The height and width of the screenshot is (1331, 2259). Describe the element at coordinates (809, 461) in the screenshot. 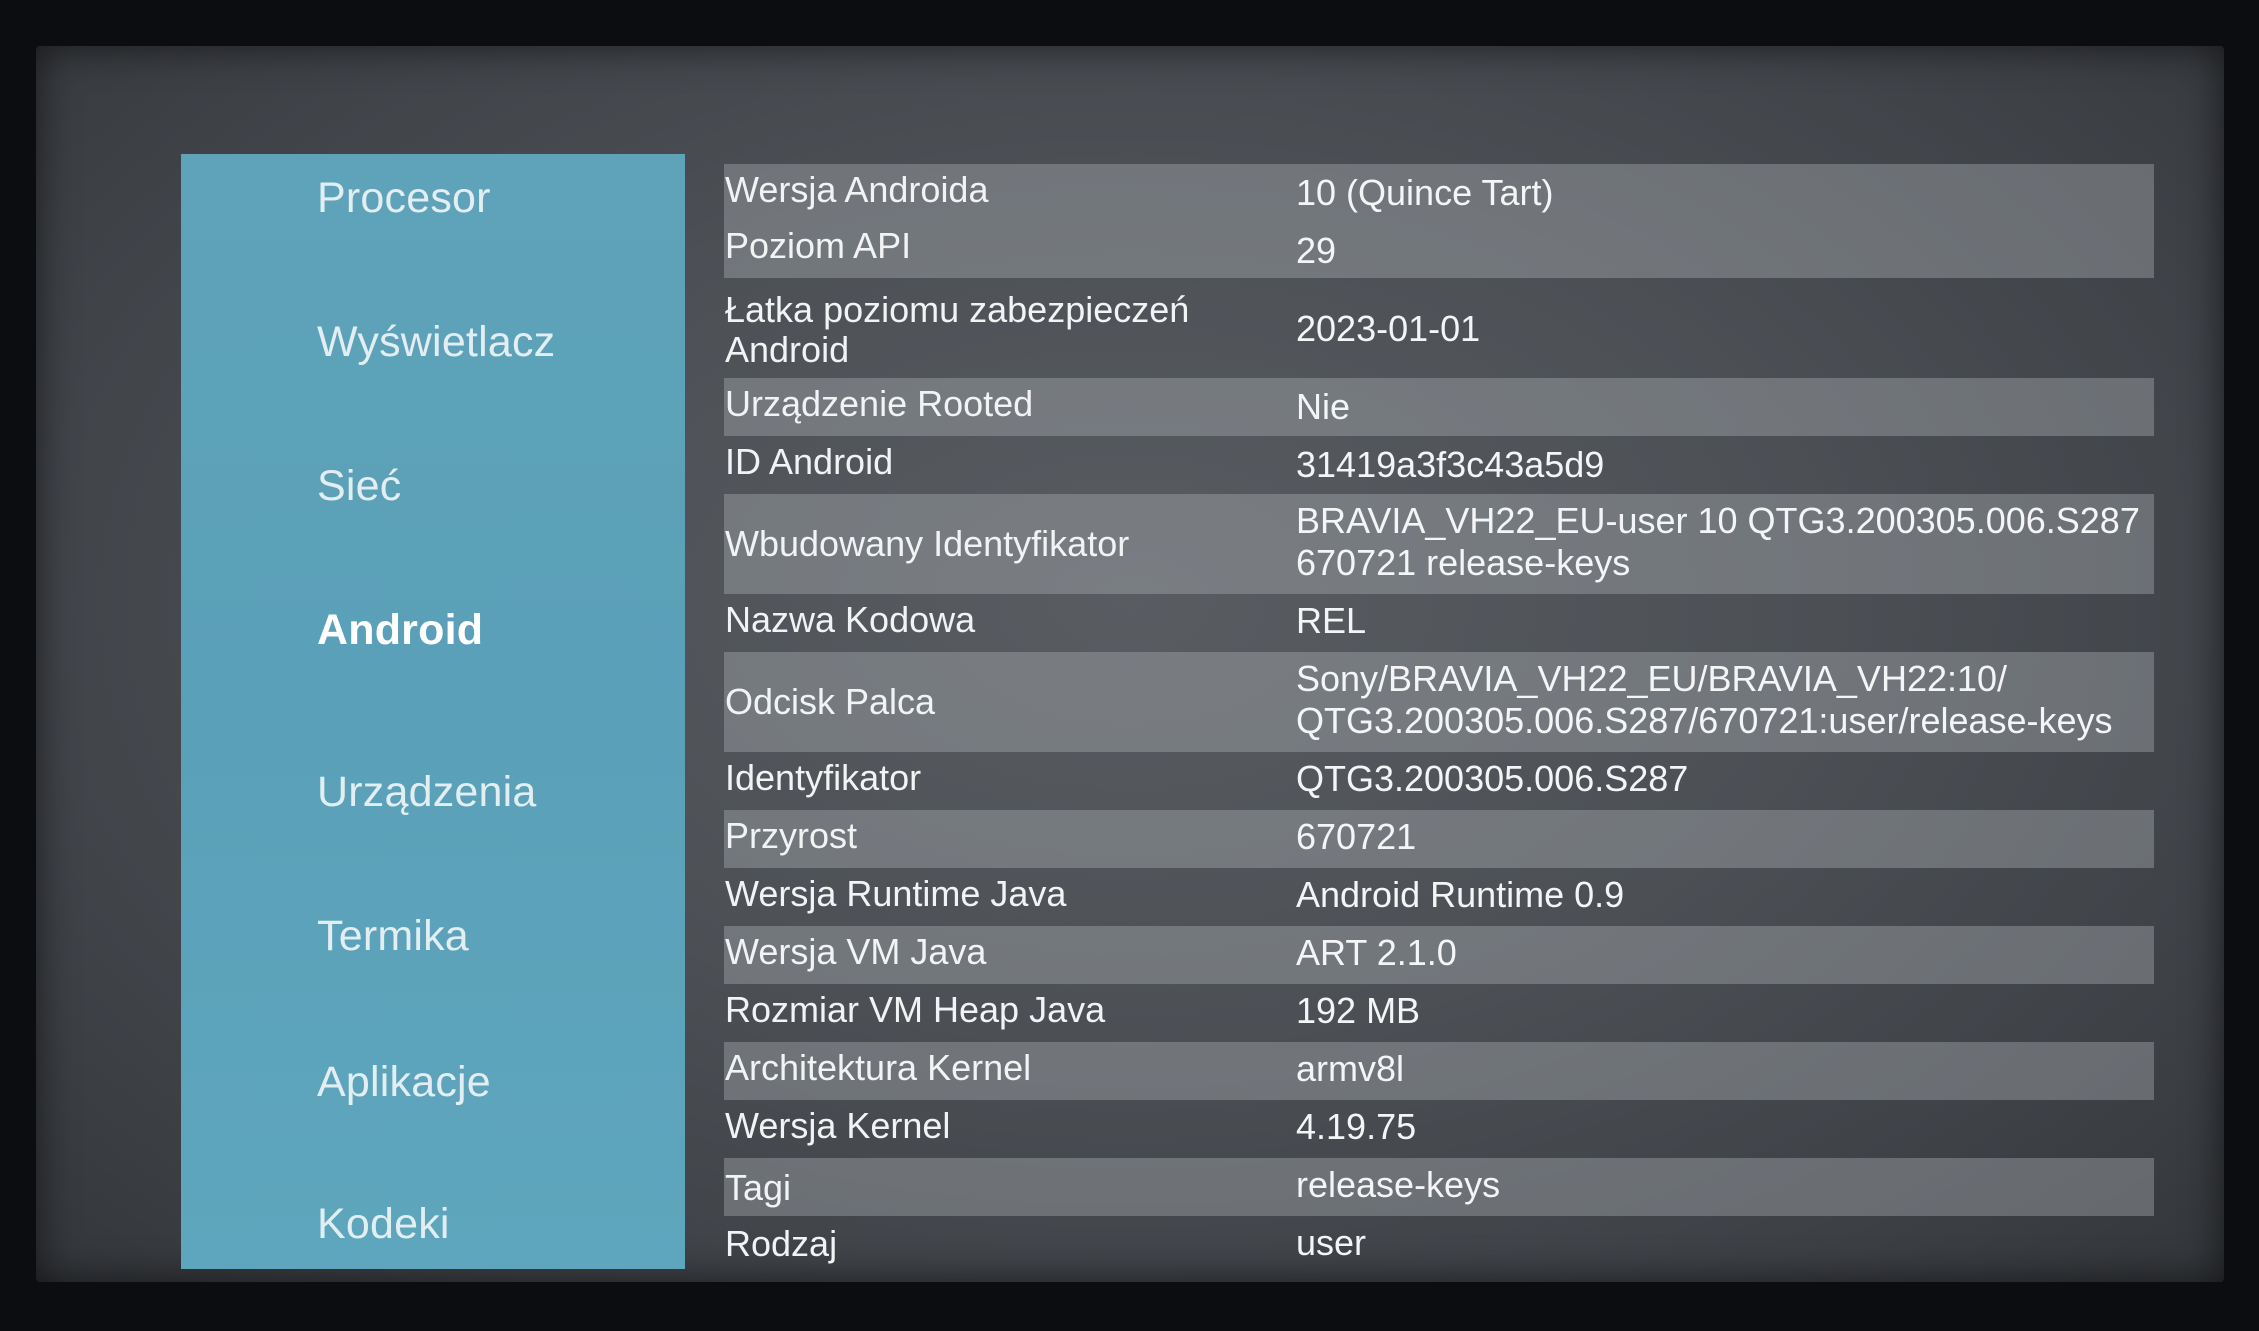

I see `row-label: ID Android` at that location.